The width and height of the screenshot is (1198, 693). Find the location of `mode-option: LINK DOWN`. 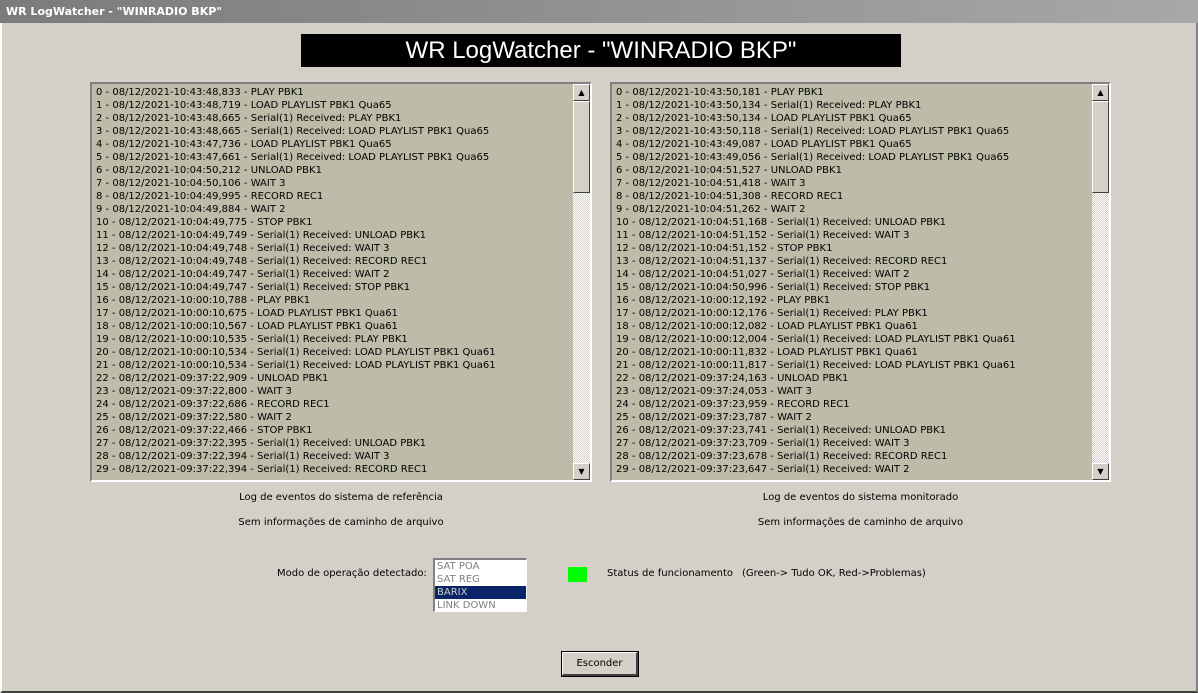

mode-option: LINK DOWN is located at coordinates (480, 605).